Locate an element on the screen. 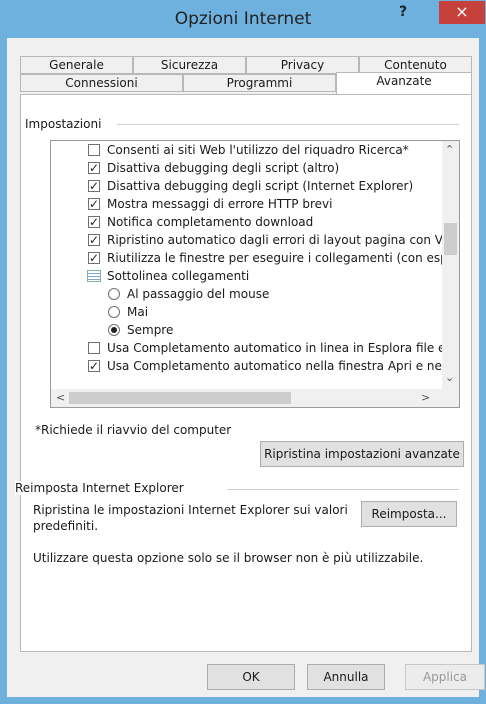 The width and height of the screenshot is (486, 704). close-button: × is located at coordinates (462, 12).